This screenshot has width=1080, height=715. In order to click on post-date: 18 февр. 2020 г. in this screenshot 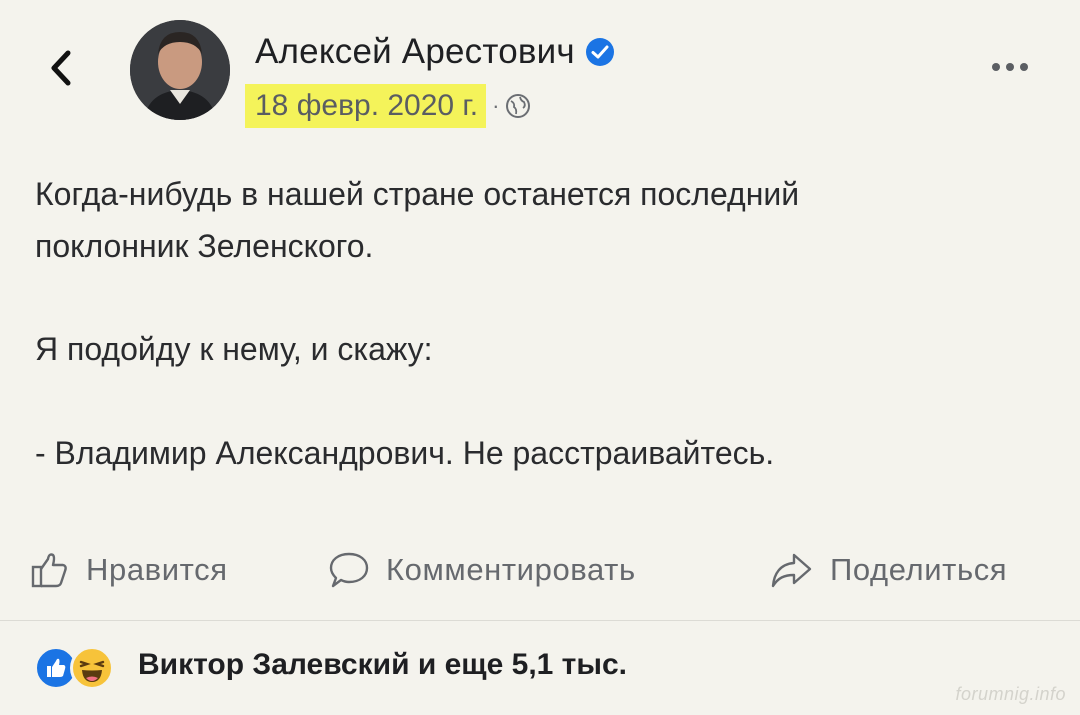, I will do `click(366, 106)`.